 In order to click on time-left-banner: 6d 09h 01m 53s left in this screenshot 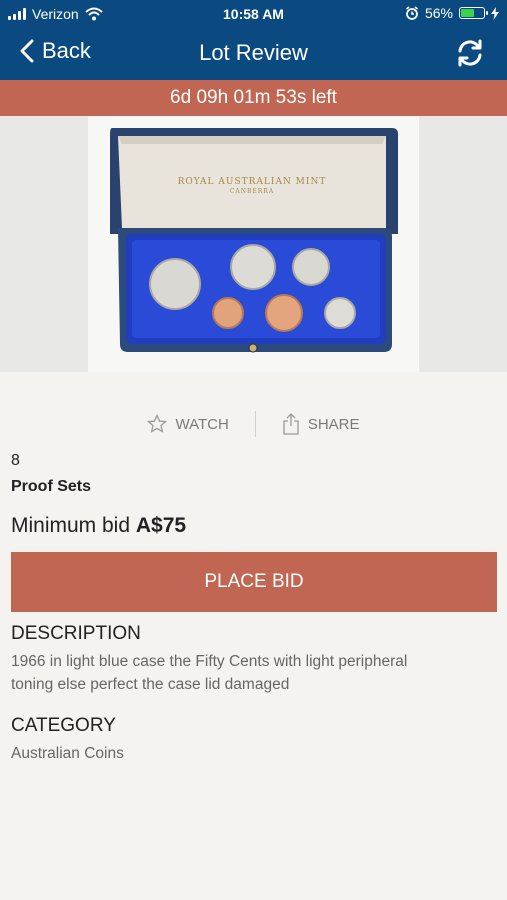, I will do `click(253, 98)`.